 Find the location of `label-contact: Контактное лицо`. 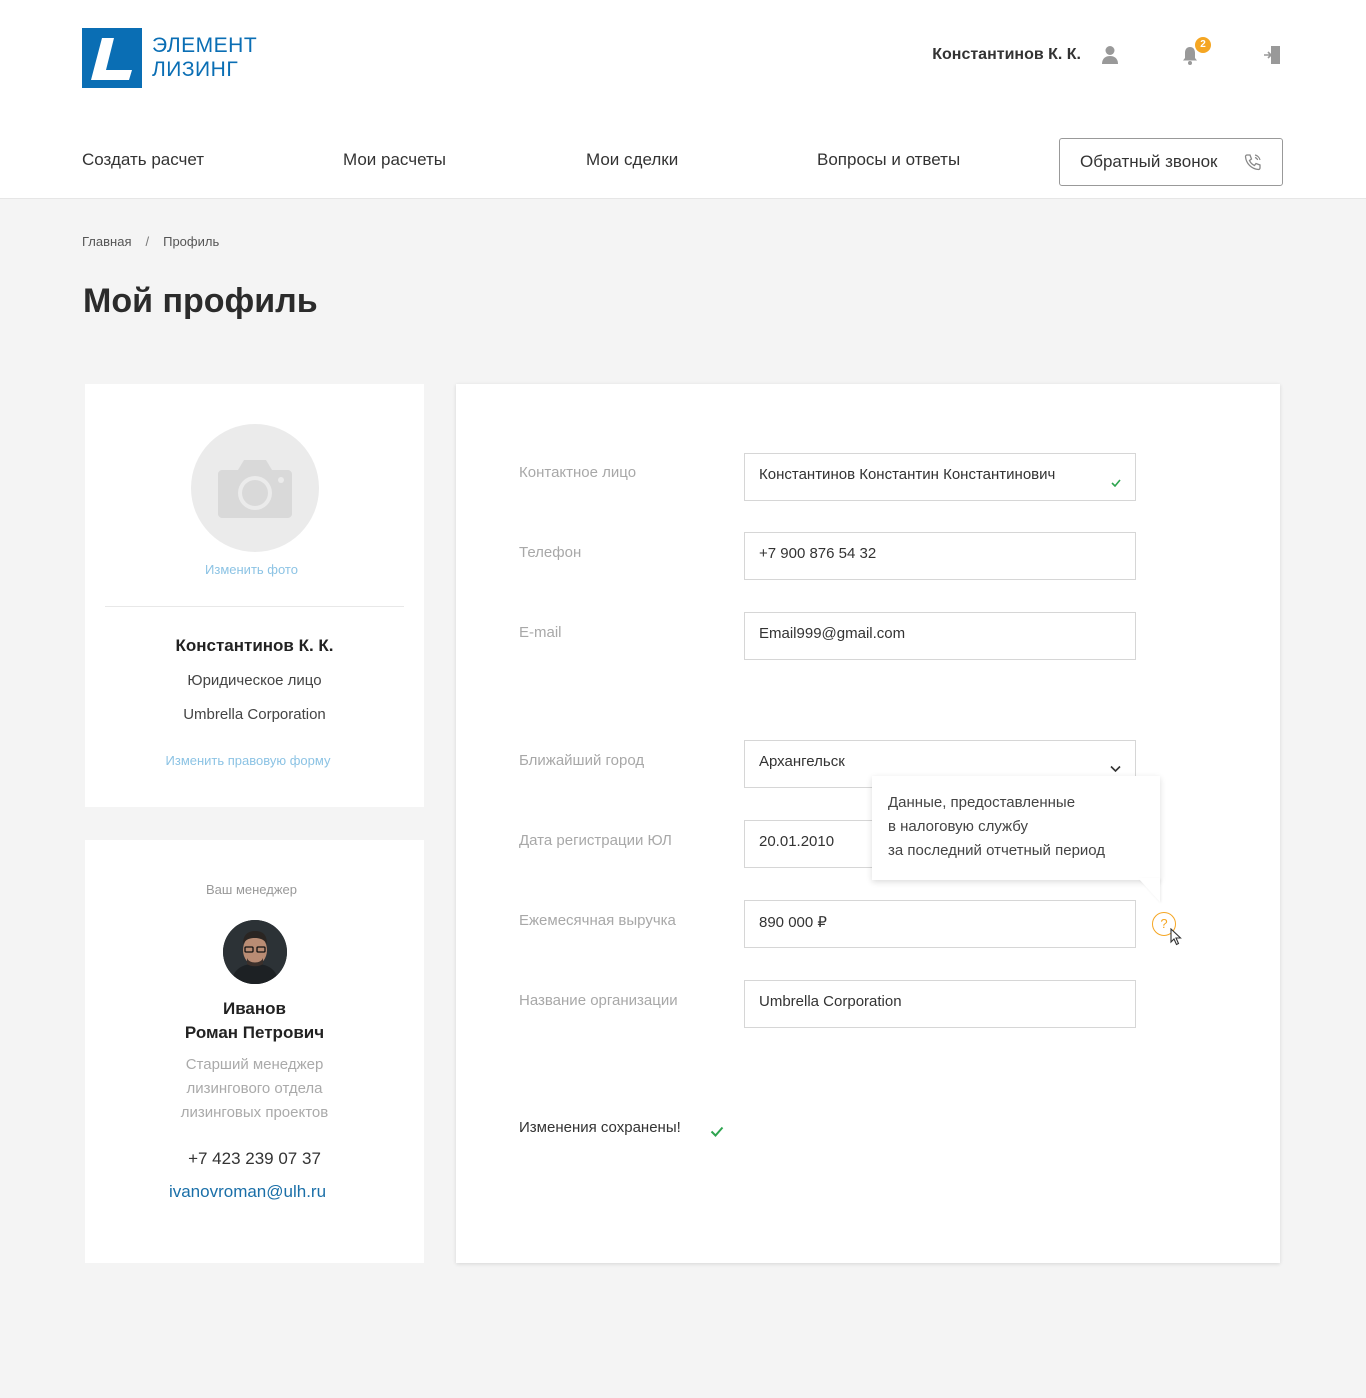

label-contact: Контактное лицо is located at coordinates (578, 472).